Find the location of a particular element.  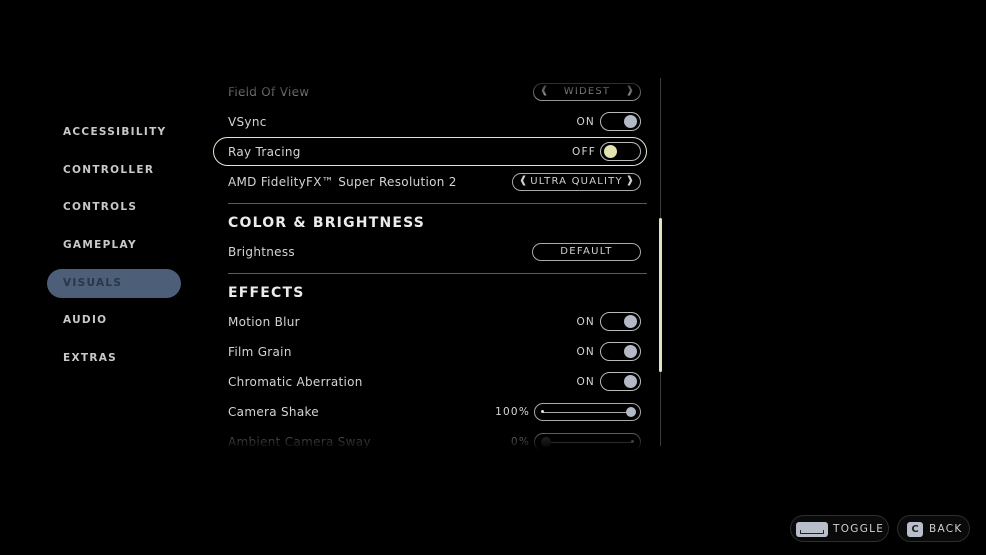

slider-value-text: 100% is located at coordinates (512, 412).